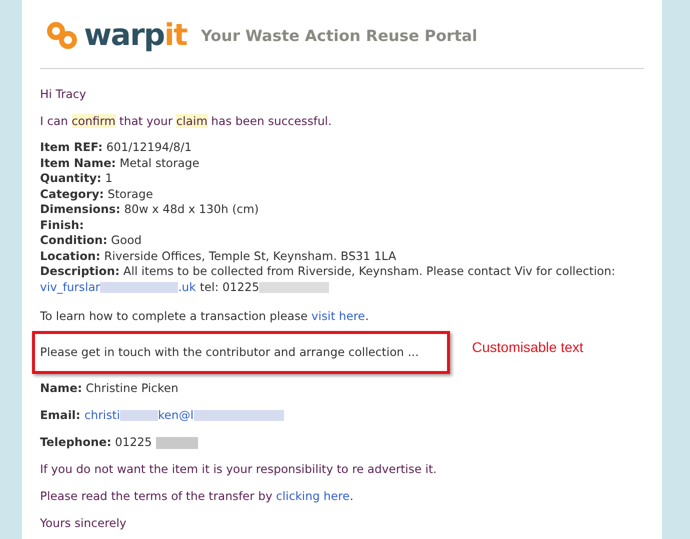 Image resolution: width=690 pixels, height=539 pixels. What do you see at coordinates (91, 240) in the screenshot?
I see `detail-line: Condition: Good` at bounding box center [91, 240].